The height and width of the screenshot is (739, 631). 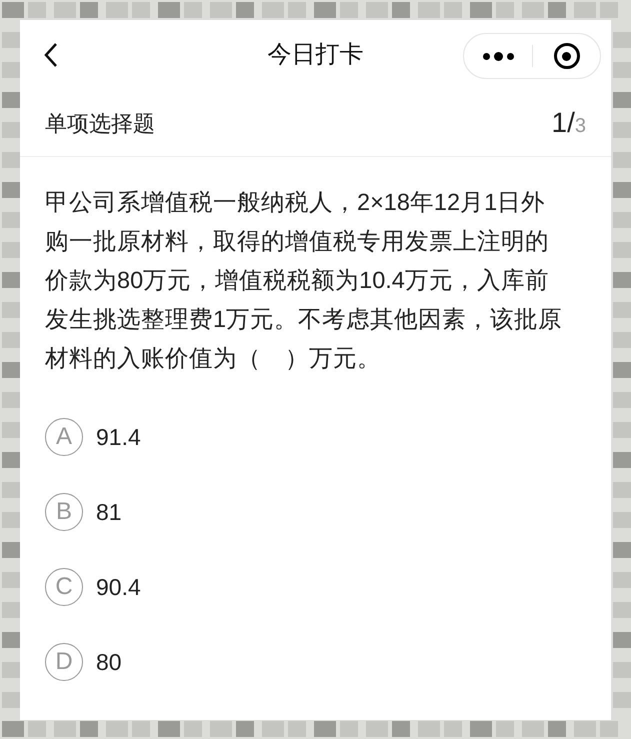 I want to click on answer-option: B 81, so click(x=315, y=512).